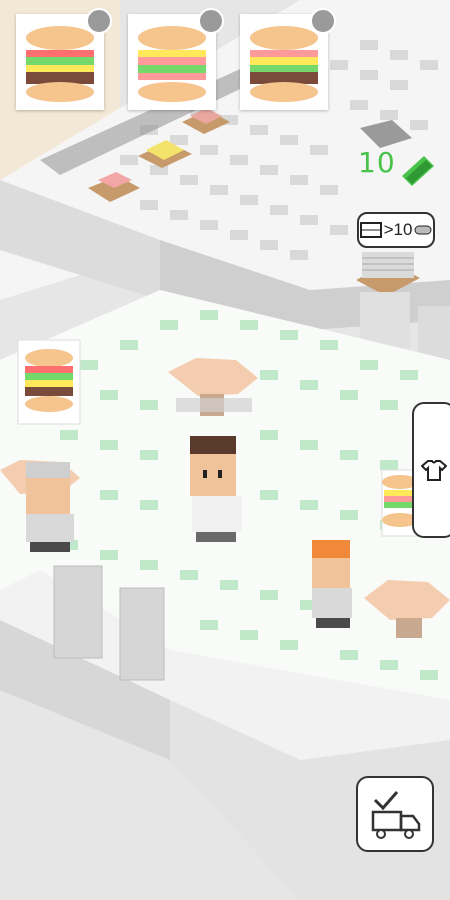 The image size is (450, 900). Describe the element at coordinates (370, 230) in the screenshot. I see `film-icon` at that location.